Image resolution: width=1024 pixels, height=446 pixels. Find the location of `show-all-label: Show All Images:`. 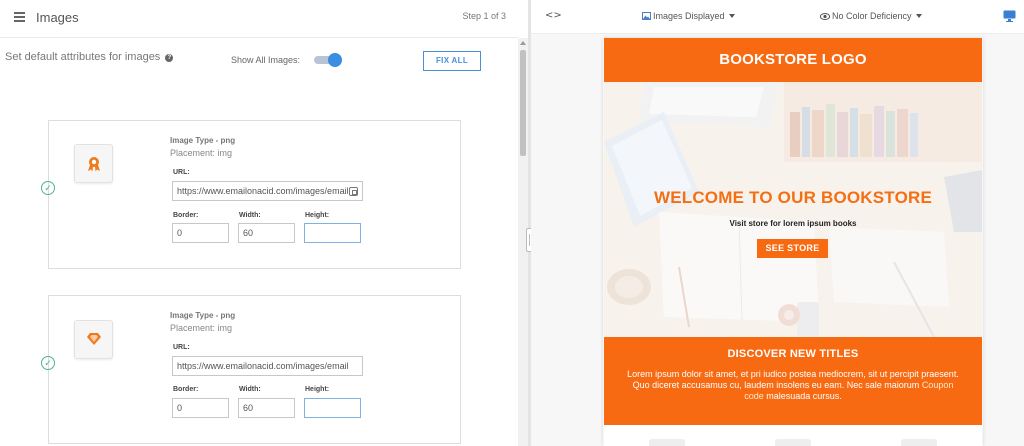

show-all-label: Show All Images: is located at coordinates (266, 60).